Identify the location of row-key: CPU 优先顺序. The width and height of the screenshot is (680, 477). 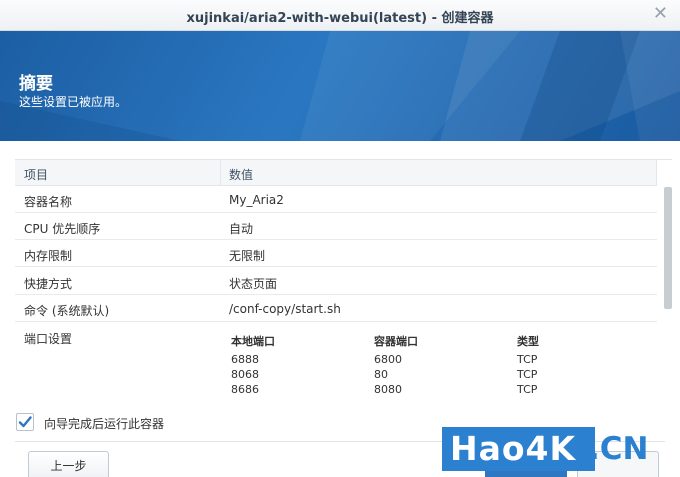
(62, 229).